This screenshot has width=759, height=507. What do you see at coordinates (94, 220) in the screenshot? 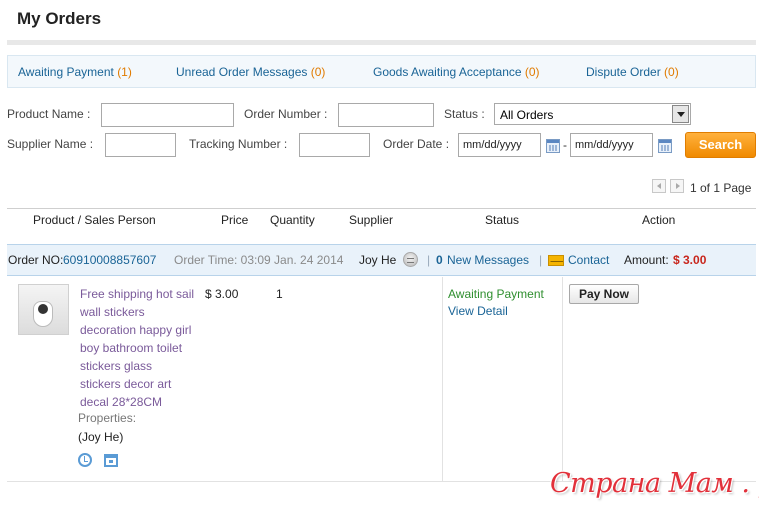
I see `column-header-product: Product / Sales Person` at bounding box center [94, 220].